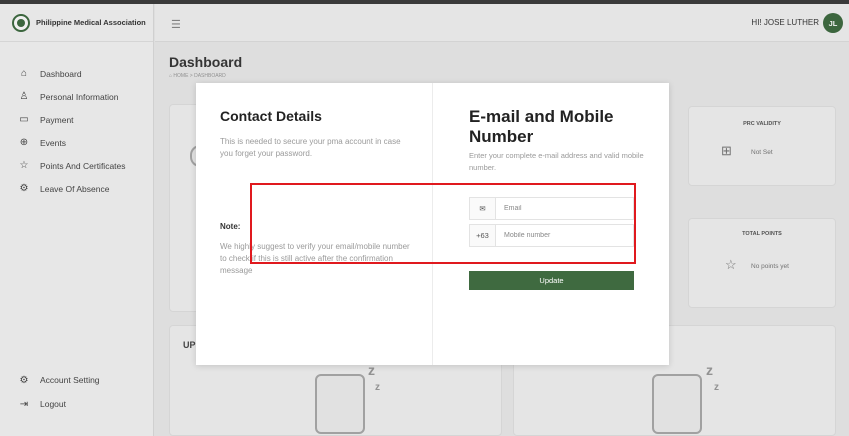  Describe the element at coordinates (271, 116) in the screenshot. I see `contact-details-title: Contact Details` at that location.